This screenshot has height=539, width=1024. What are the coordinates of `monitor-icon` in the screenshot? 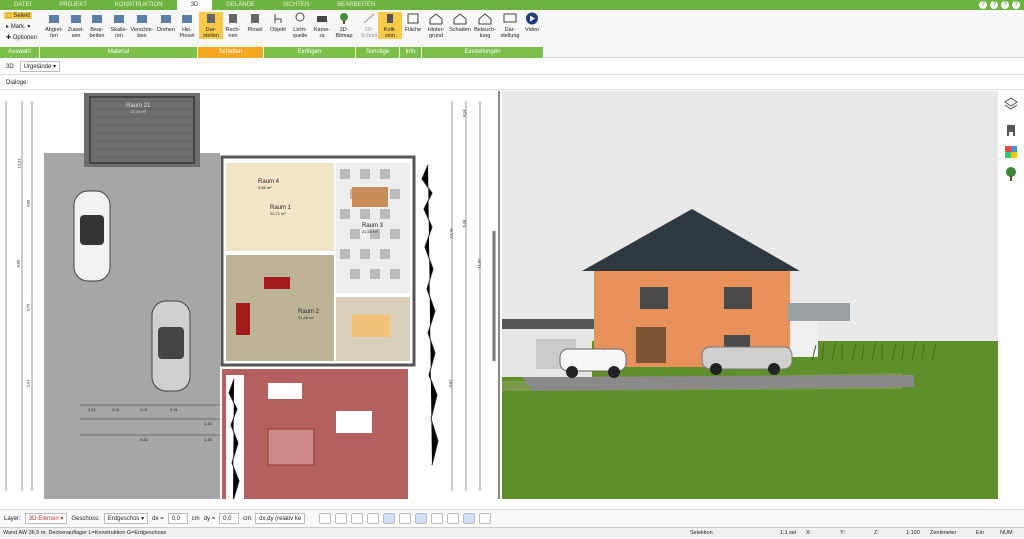 It's located at (510, 18).